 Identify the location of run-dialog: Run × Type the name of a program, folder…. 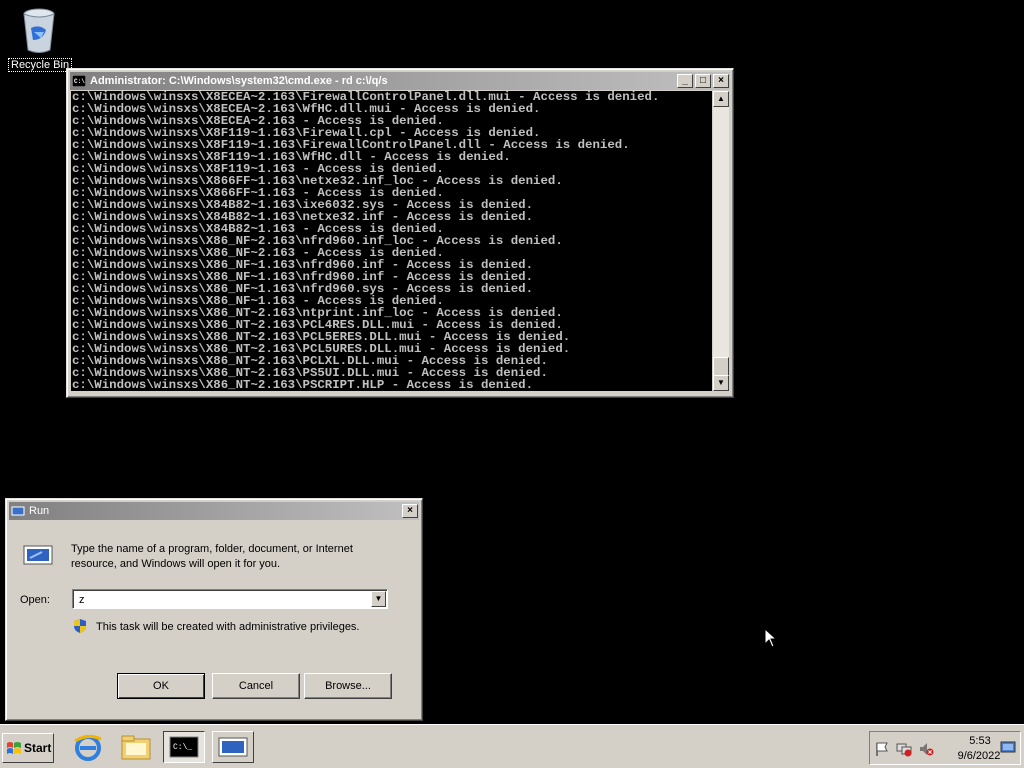
(214, 609).